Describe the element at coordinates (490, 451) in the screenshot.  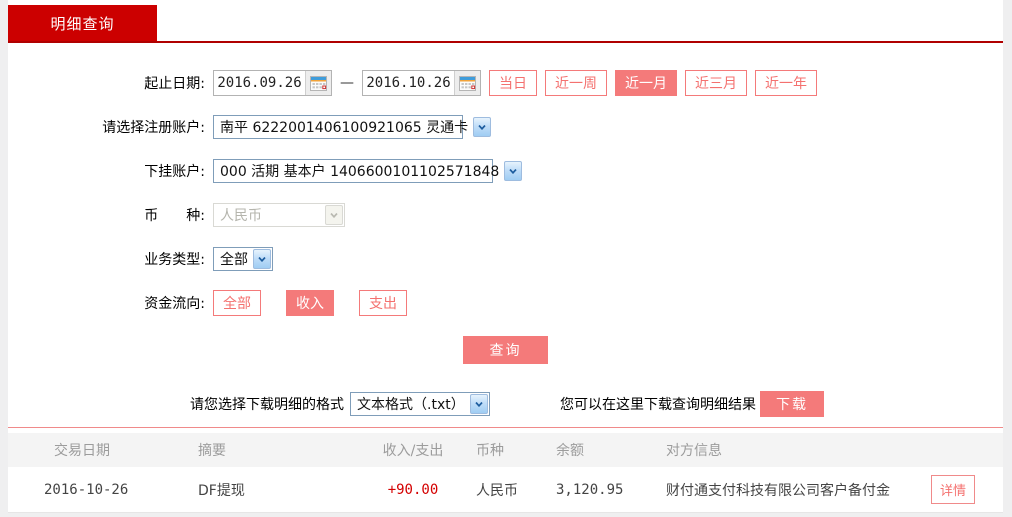
I see `header-currency: 币种` at that location.